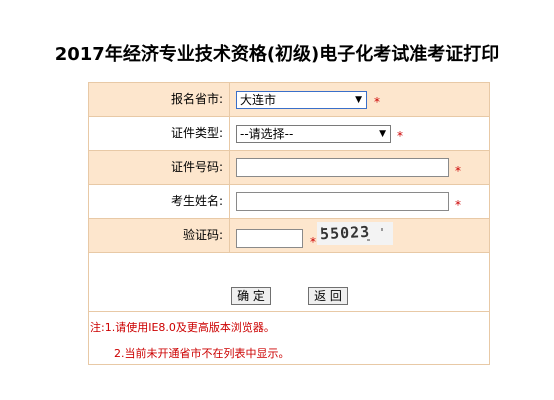 This screenshot has width=554, height=400. I want to click on captcha-noise, so click(382, 229).